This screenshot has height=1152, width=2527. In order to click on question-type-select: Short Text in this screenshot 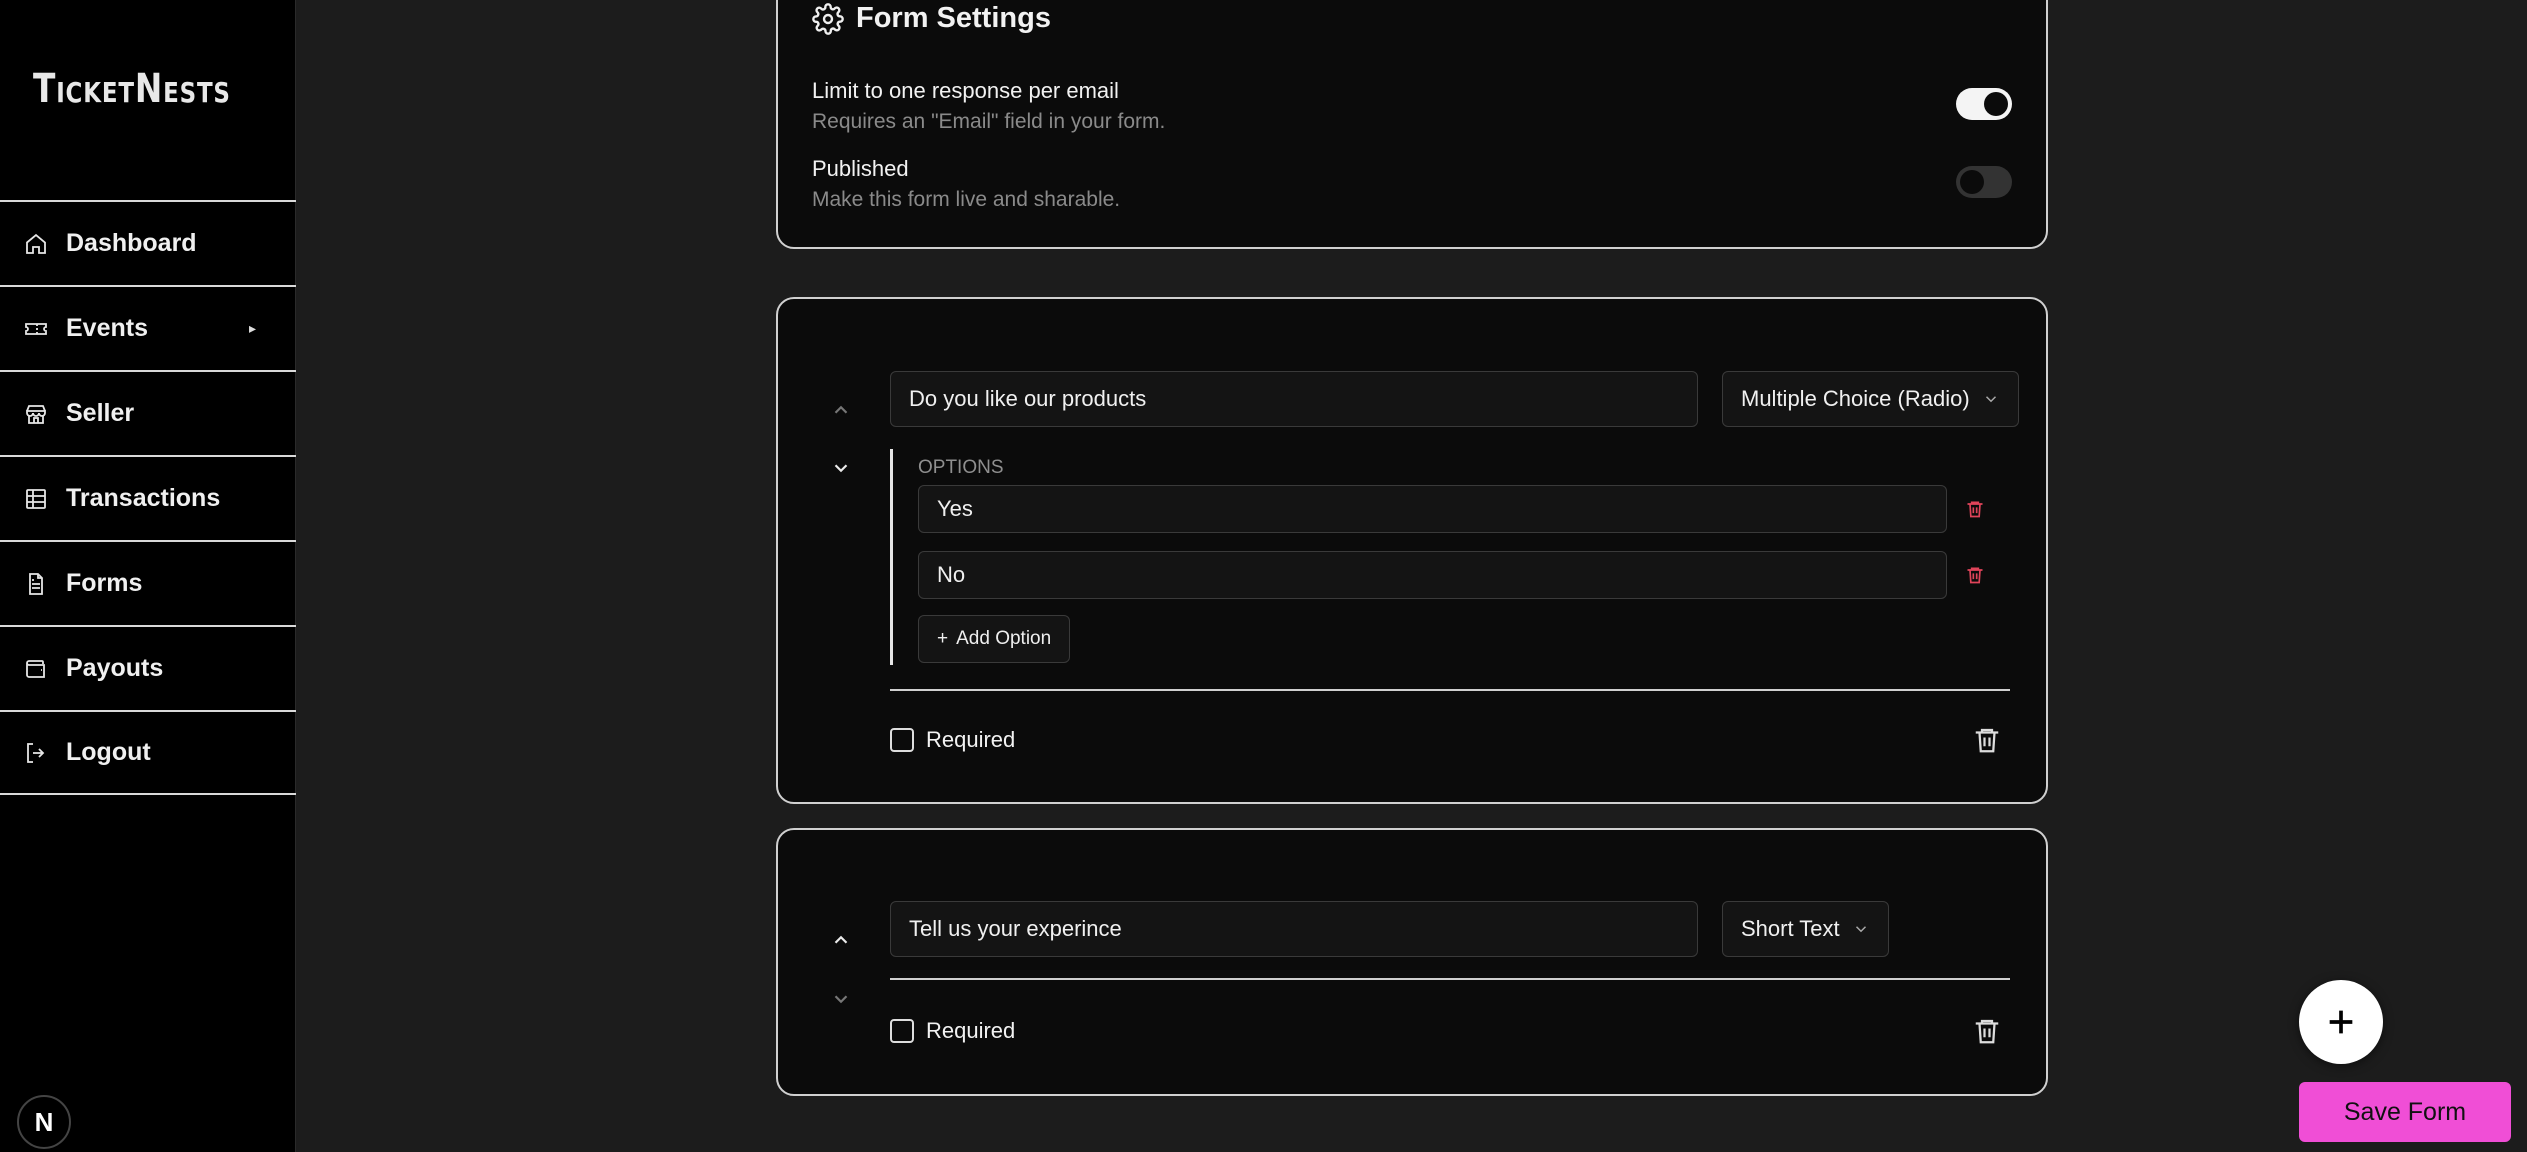, I will do `click(1805, 929)`.